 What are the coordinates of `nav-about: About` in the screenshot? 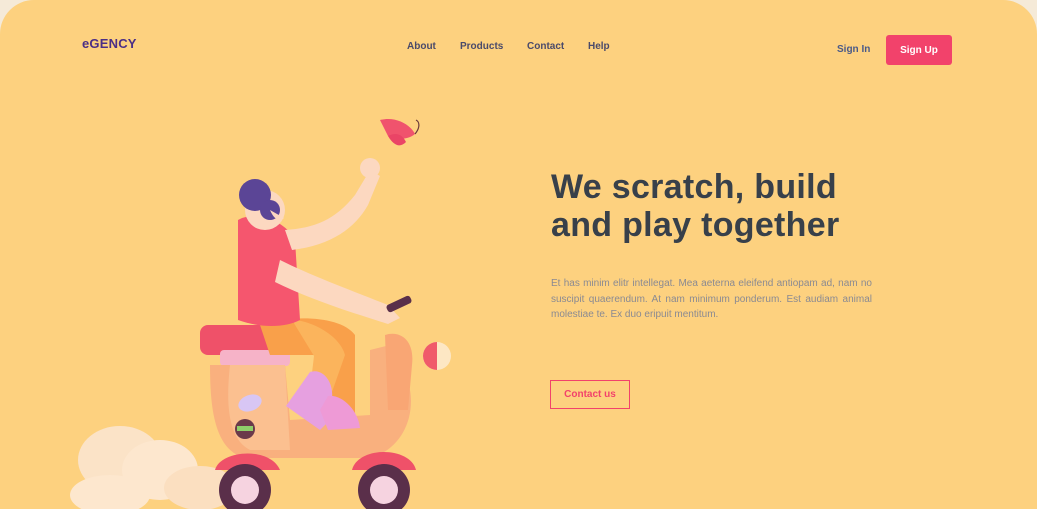 It's located at (421, 46).